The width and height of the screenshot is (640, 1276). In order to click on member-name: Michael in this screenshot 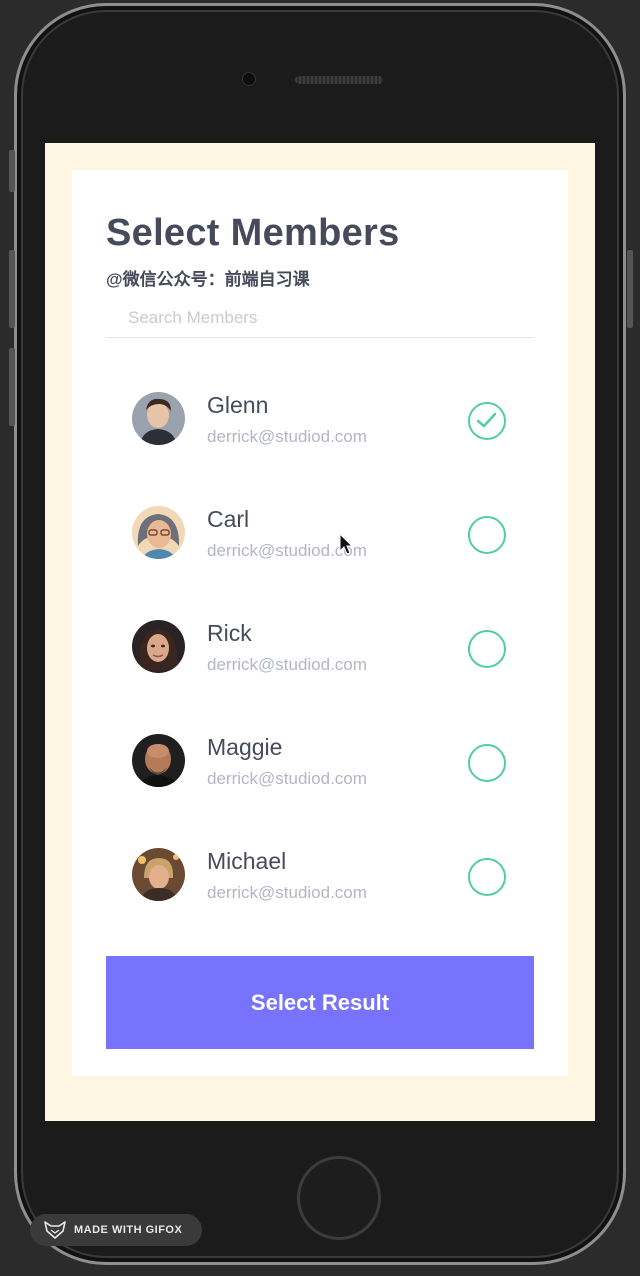, I will do `click(247, 861)`.